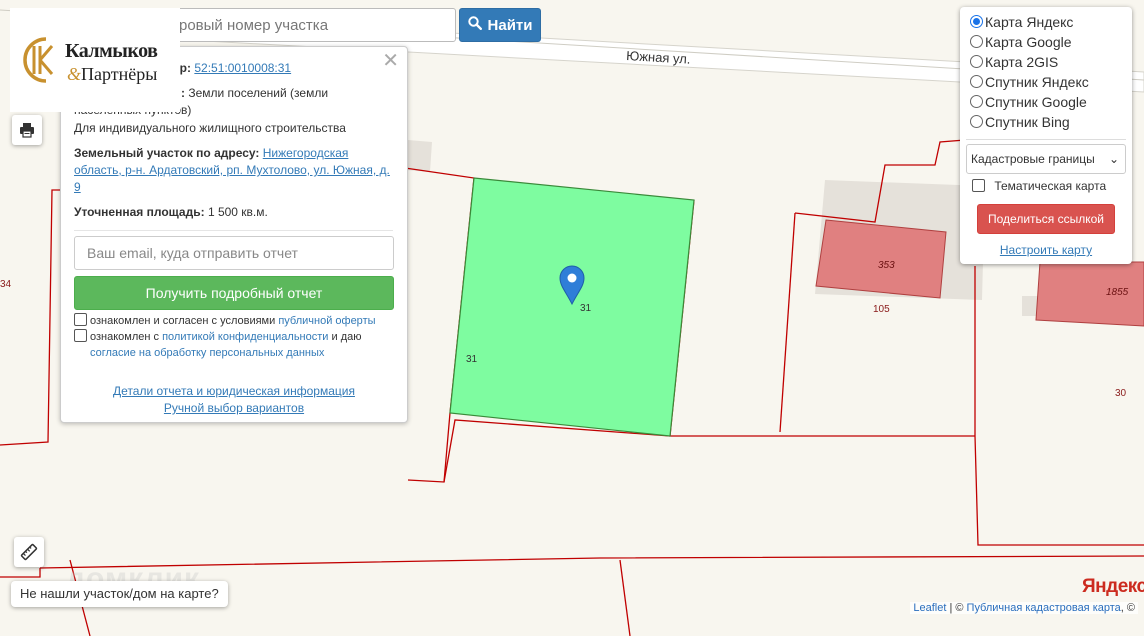  I want to click on ruler-button, so click(29, 552).